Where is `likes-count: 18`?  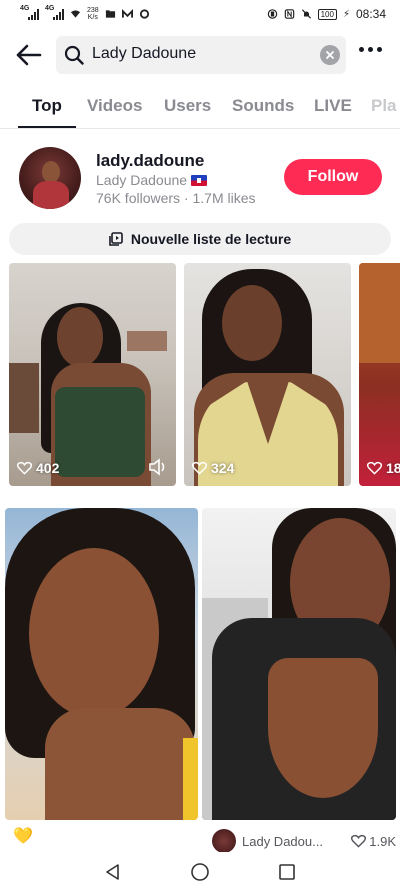
likes-count: 18 is located at coordinates (393, 468).